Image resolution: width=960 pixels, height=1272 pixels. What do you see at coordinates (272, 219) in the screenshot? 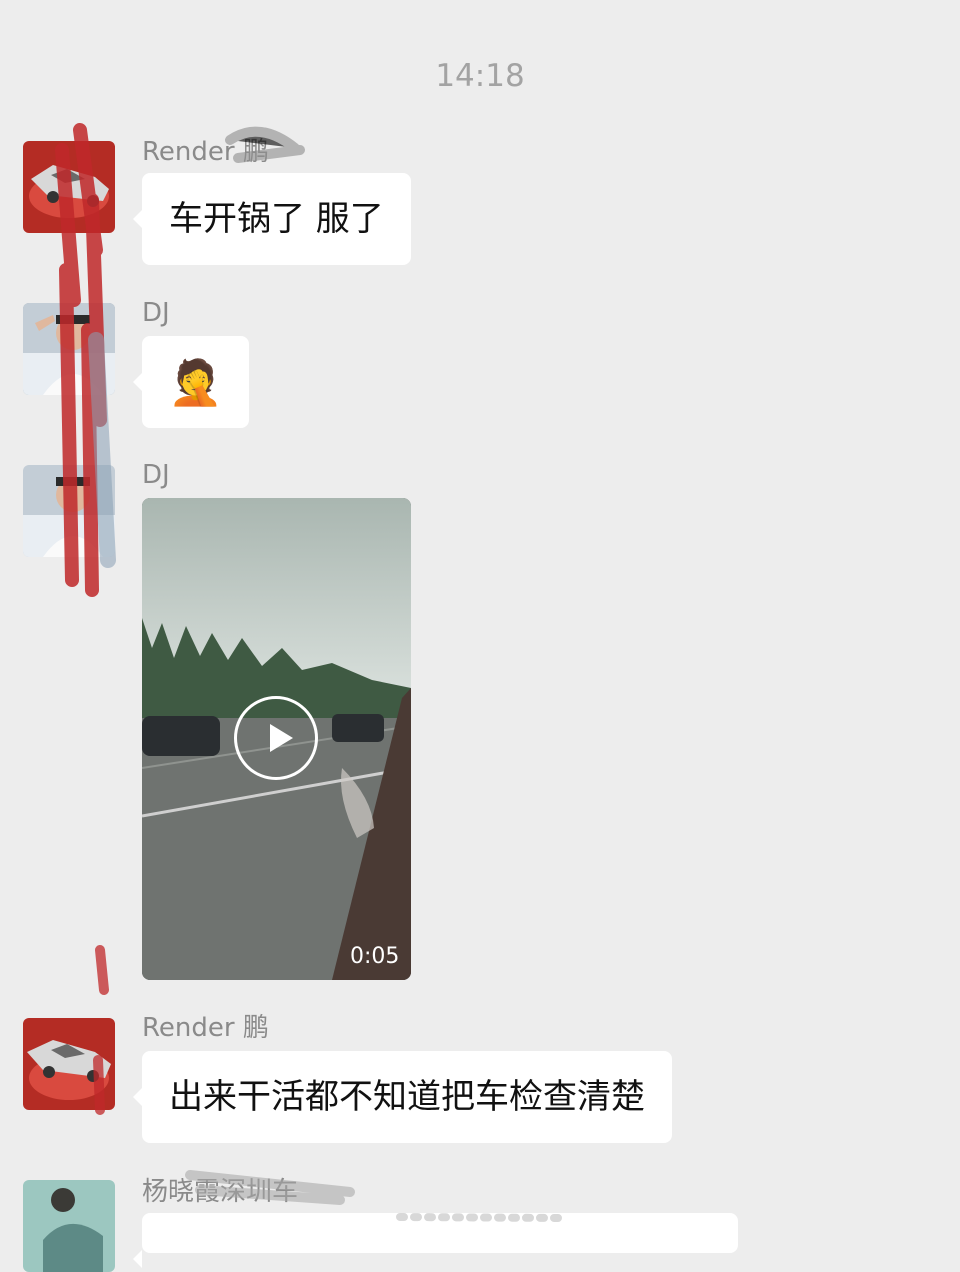
I see `message-bubble: 车开锅了 服了` at bounding box center [272, 219].